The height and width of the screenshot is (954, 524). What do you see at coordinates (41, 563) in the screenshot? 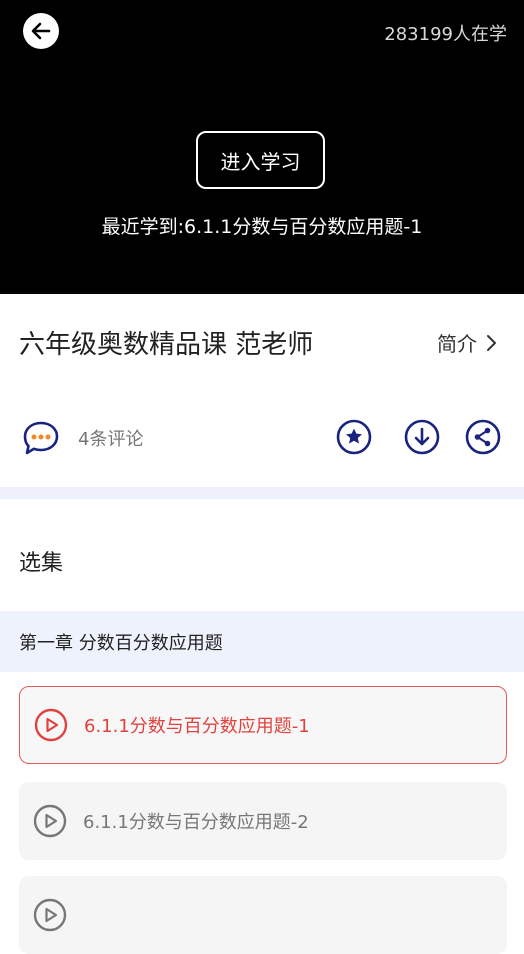
I see `episodes-section-title: 选集` at bounding box center [41, 563].